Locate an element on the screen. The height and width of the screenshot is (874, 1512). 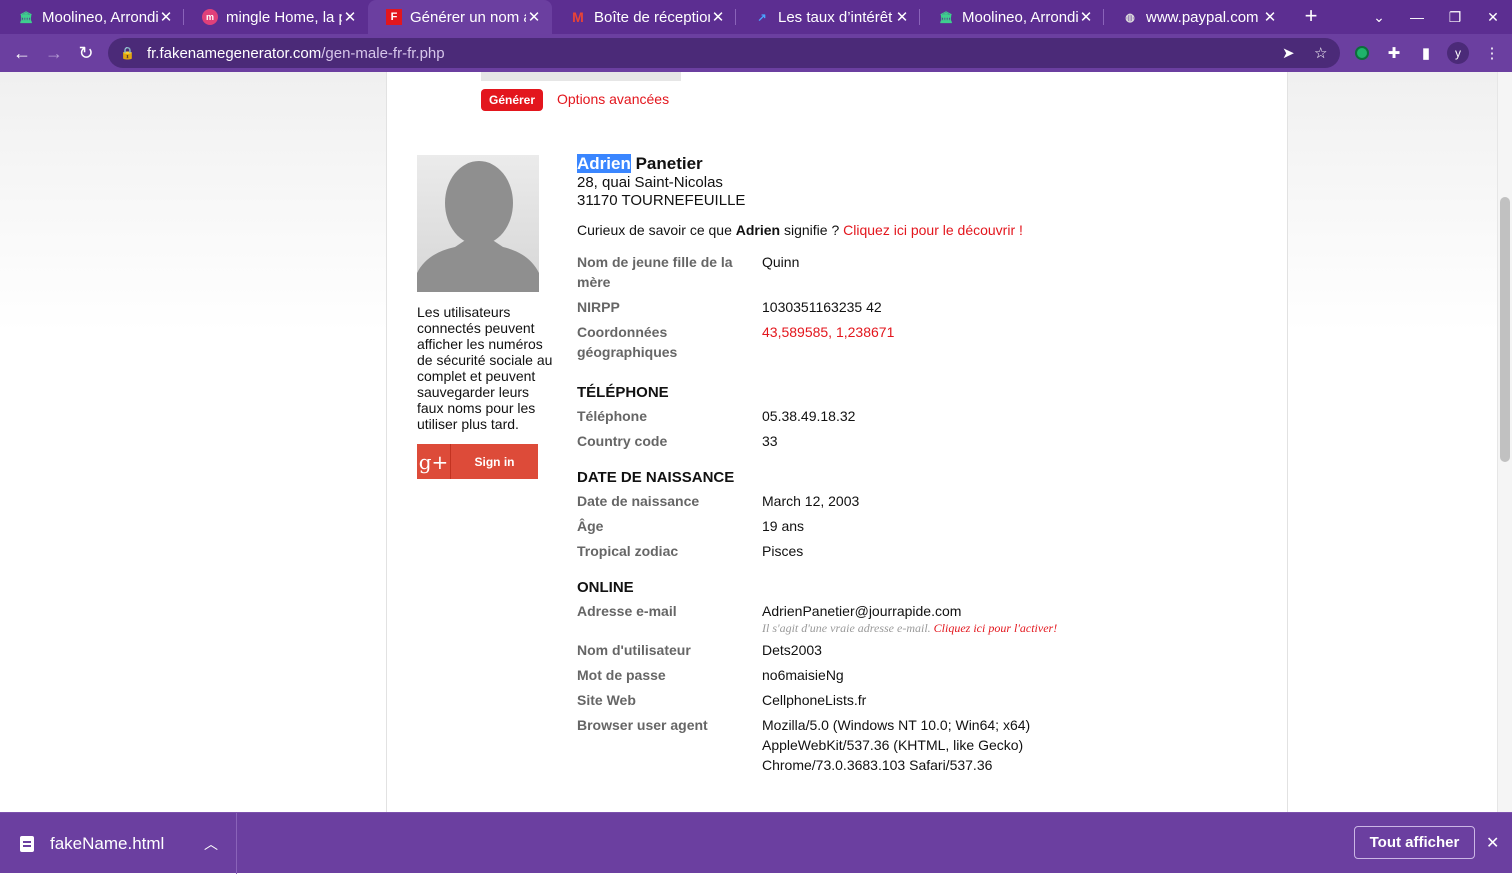
name-meaning-link: Cliquez ici pour le découvrir ! is located at coordinates (933, 230).